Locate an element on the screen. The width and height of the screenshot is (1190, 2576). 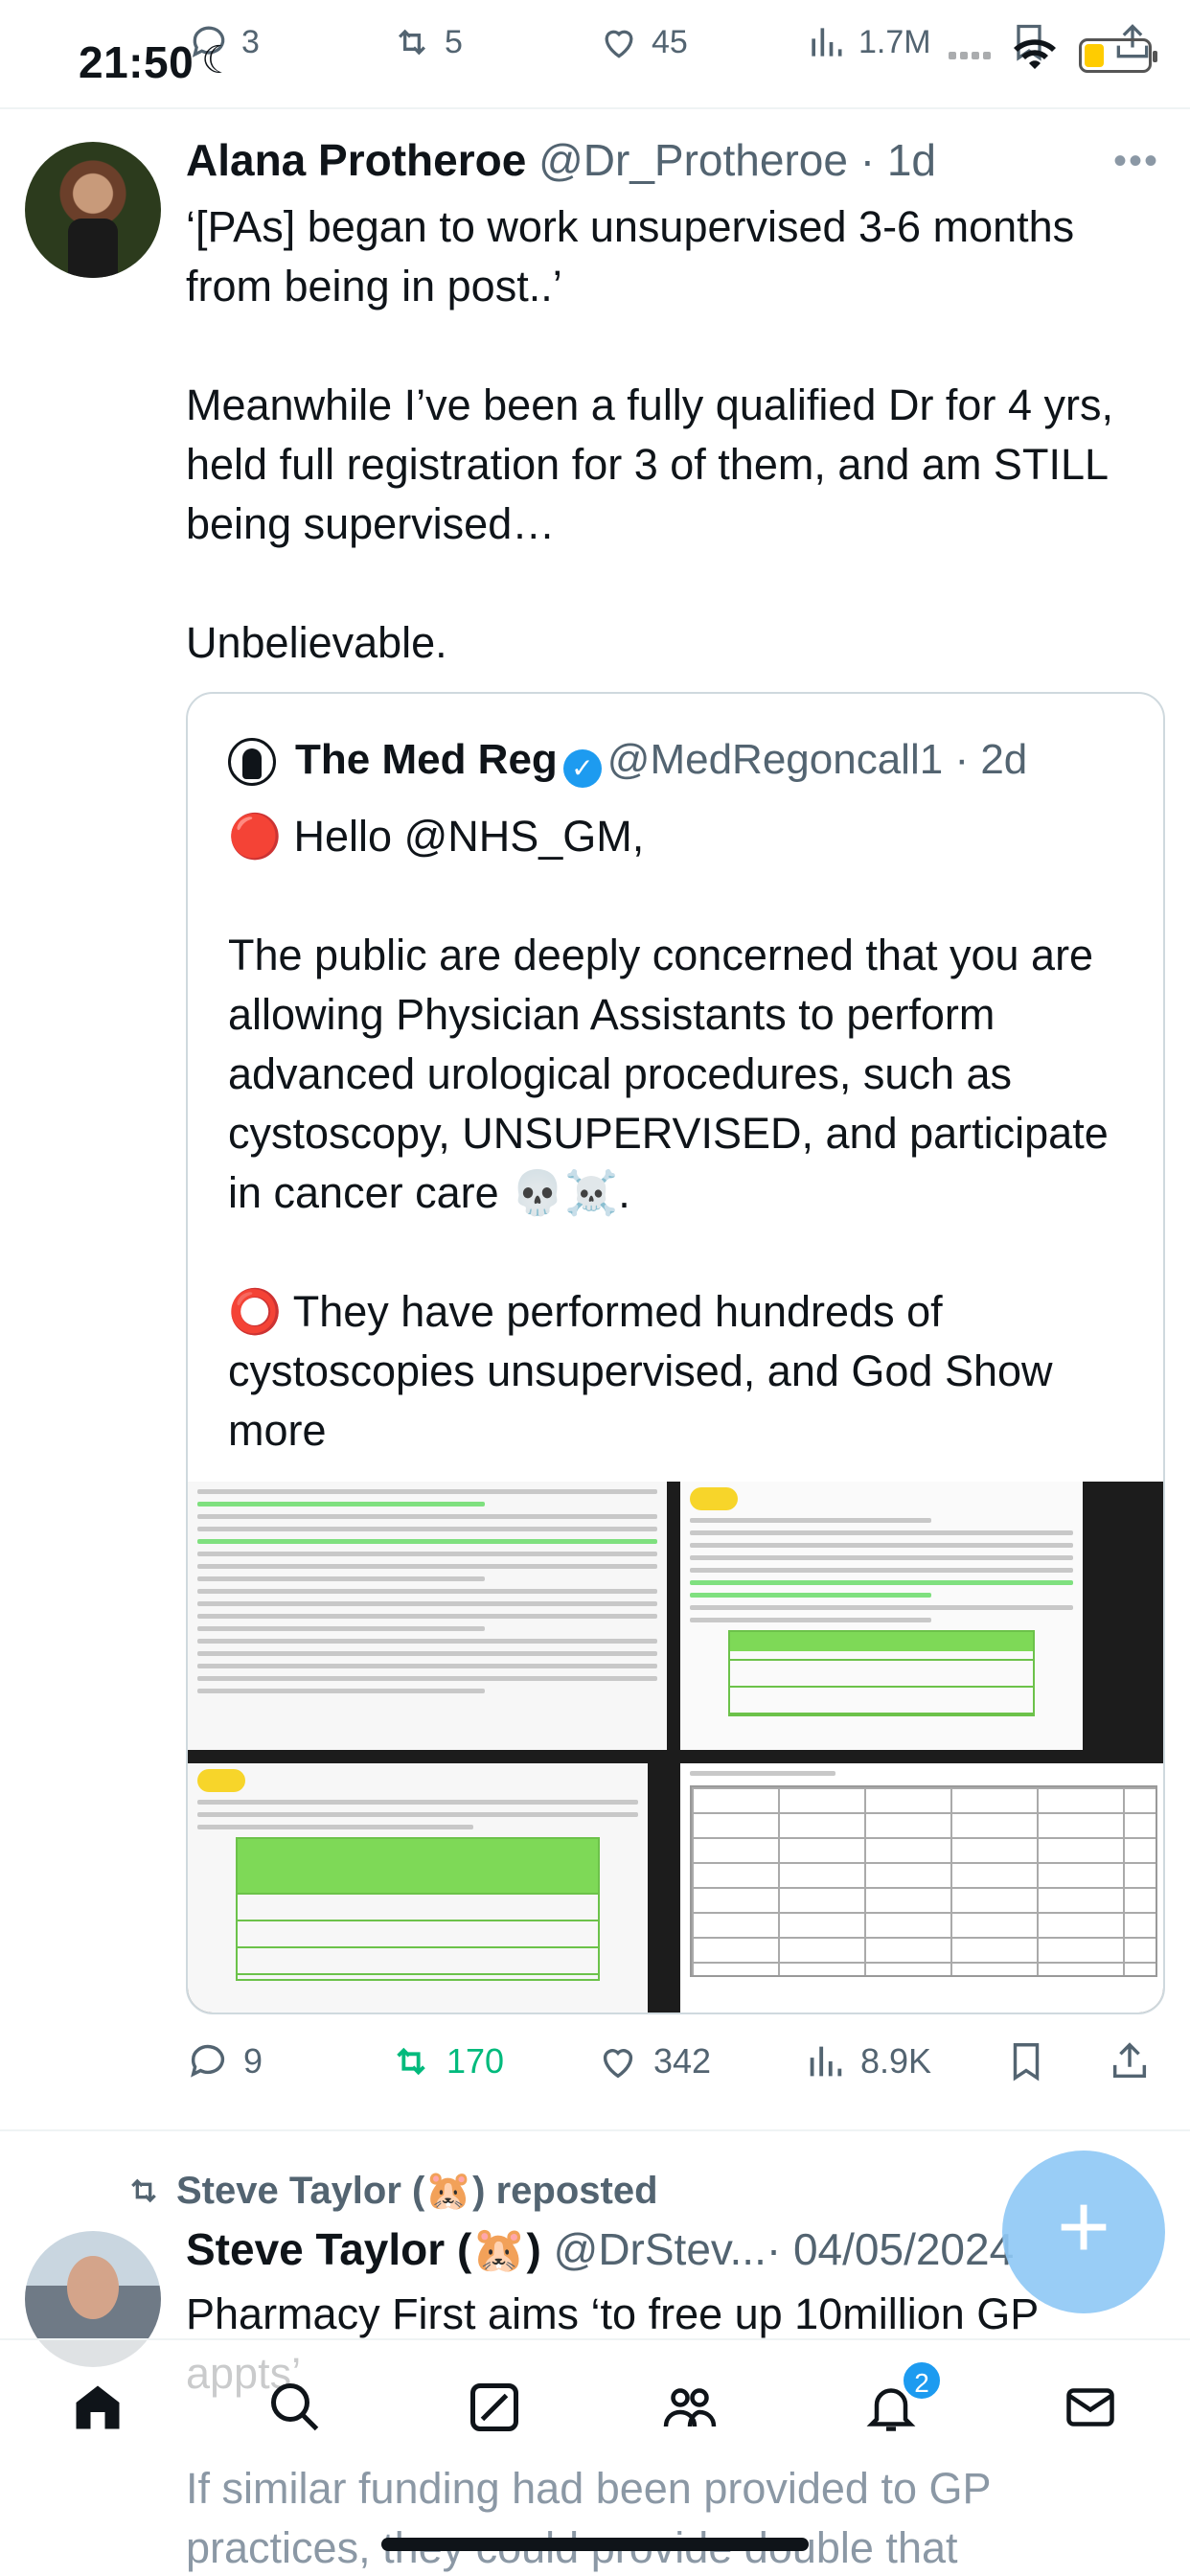
views-button: 8.9K is located at coordinates (867, 2061).